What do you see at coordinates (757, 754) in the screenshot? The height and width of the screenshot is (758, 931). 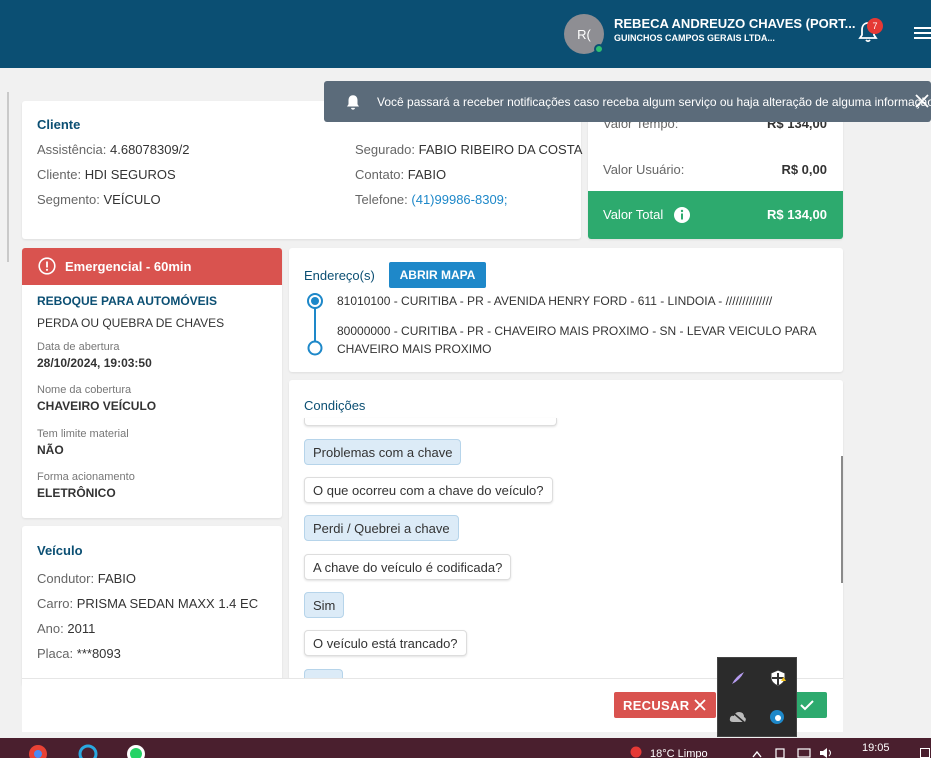 I see `chevron-up-icon` at bounding box center [757, 754].